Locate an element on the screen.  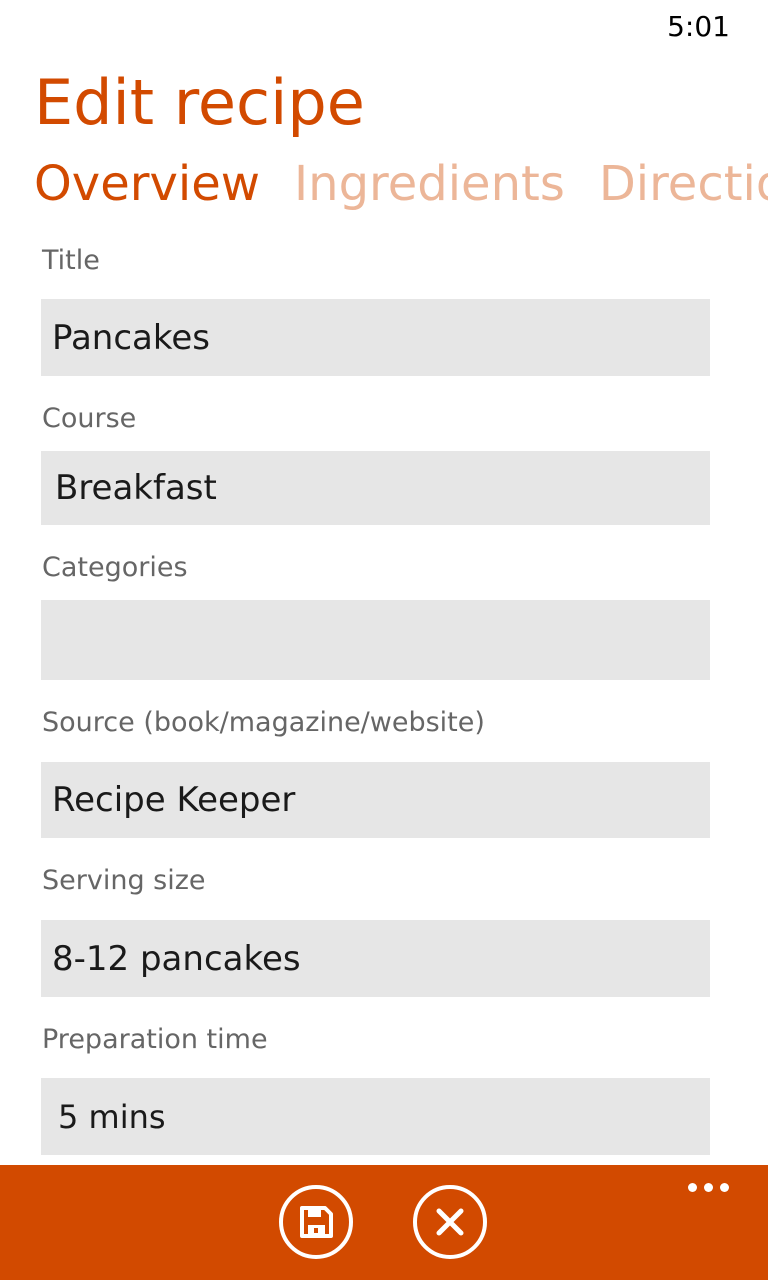
save-icon is located at coordinates (316, 1222).